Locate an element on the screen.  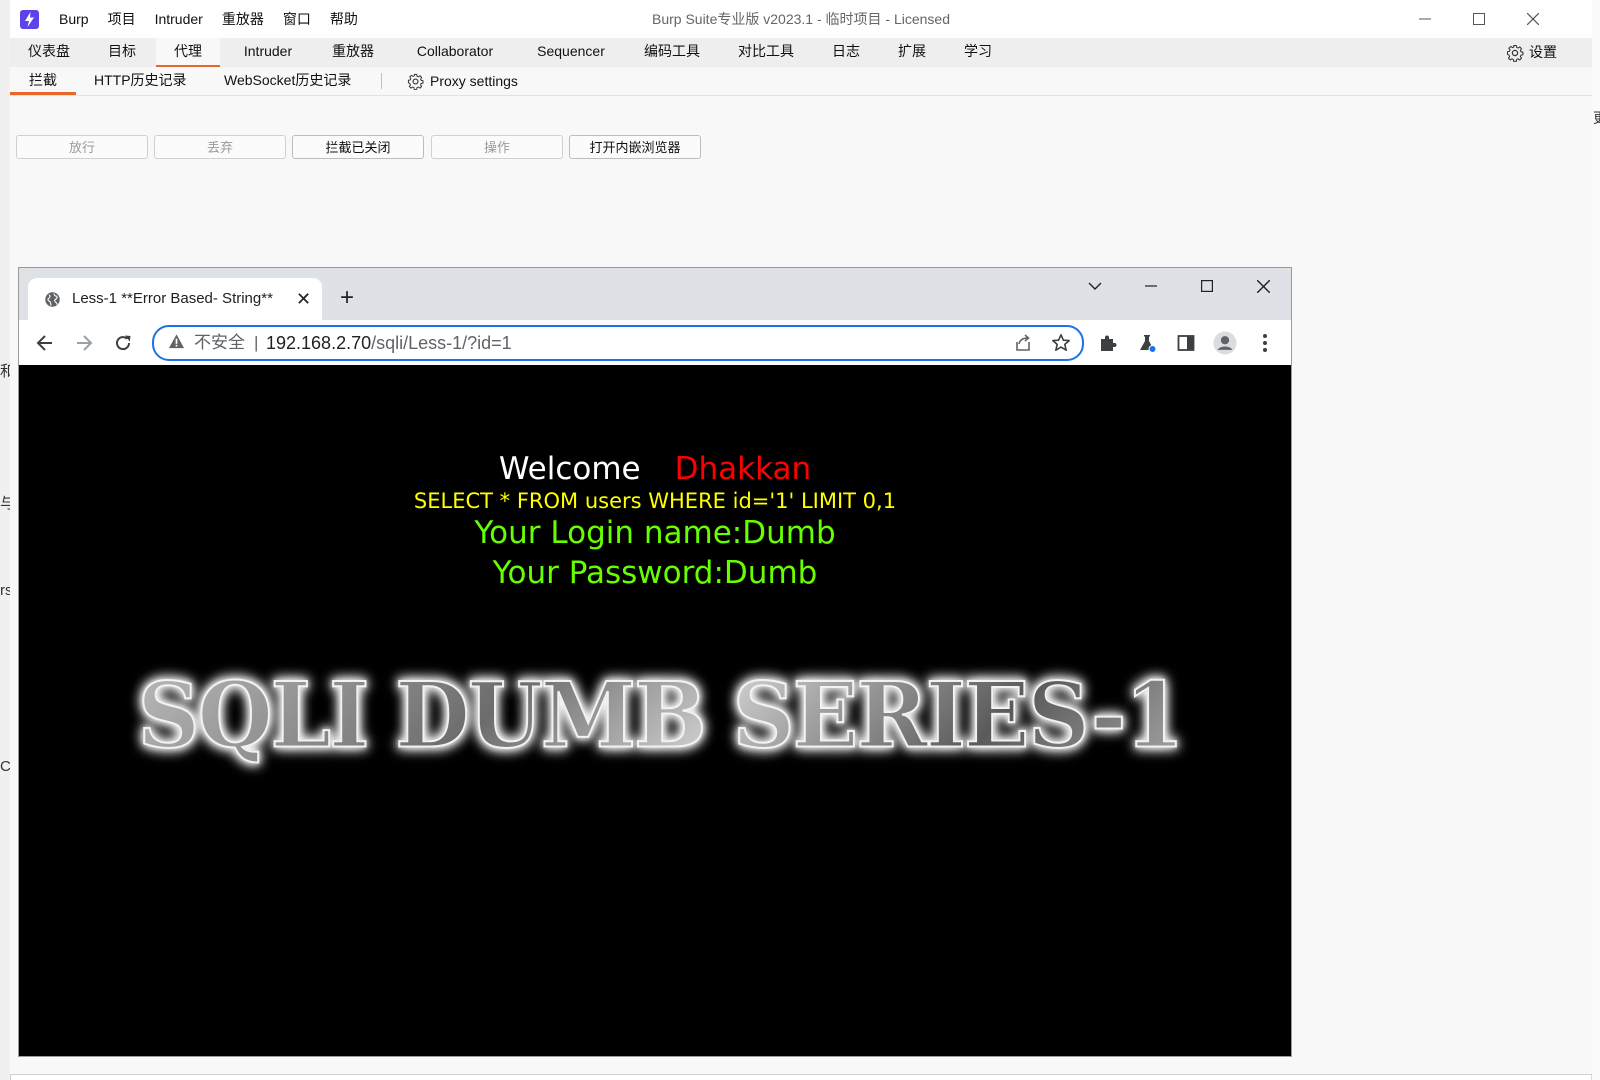
browser-close-button is located at coordinates (1263, 286).